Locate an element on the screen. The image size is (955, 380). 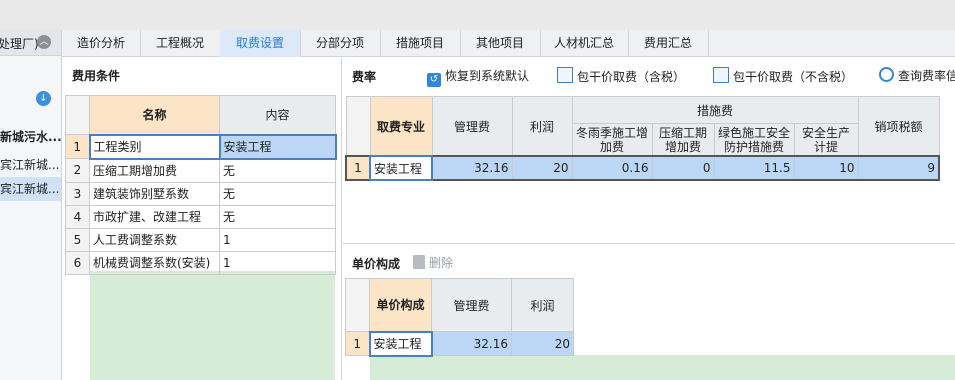
sidebar-header-label: 处理厂) is located at coordinates (19, 44).